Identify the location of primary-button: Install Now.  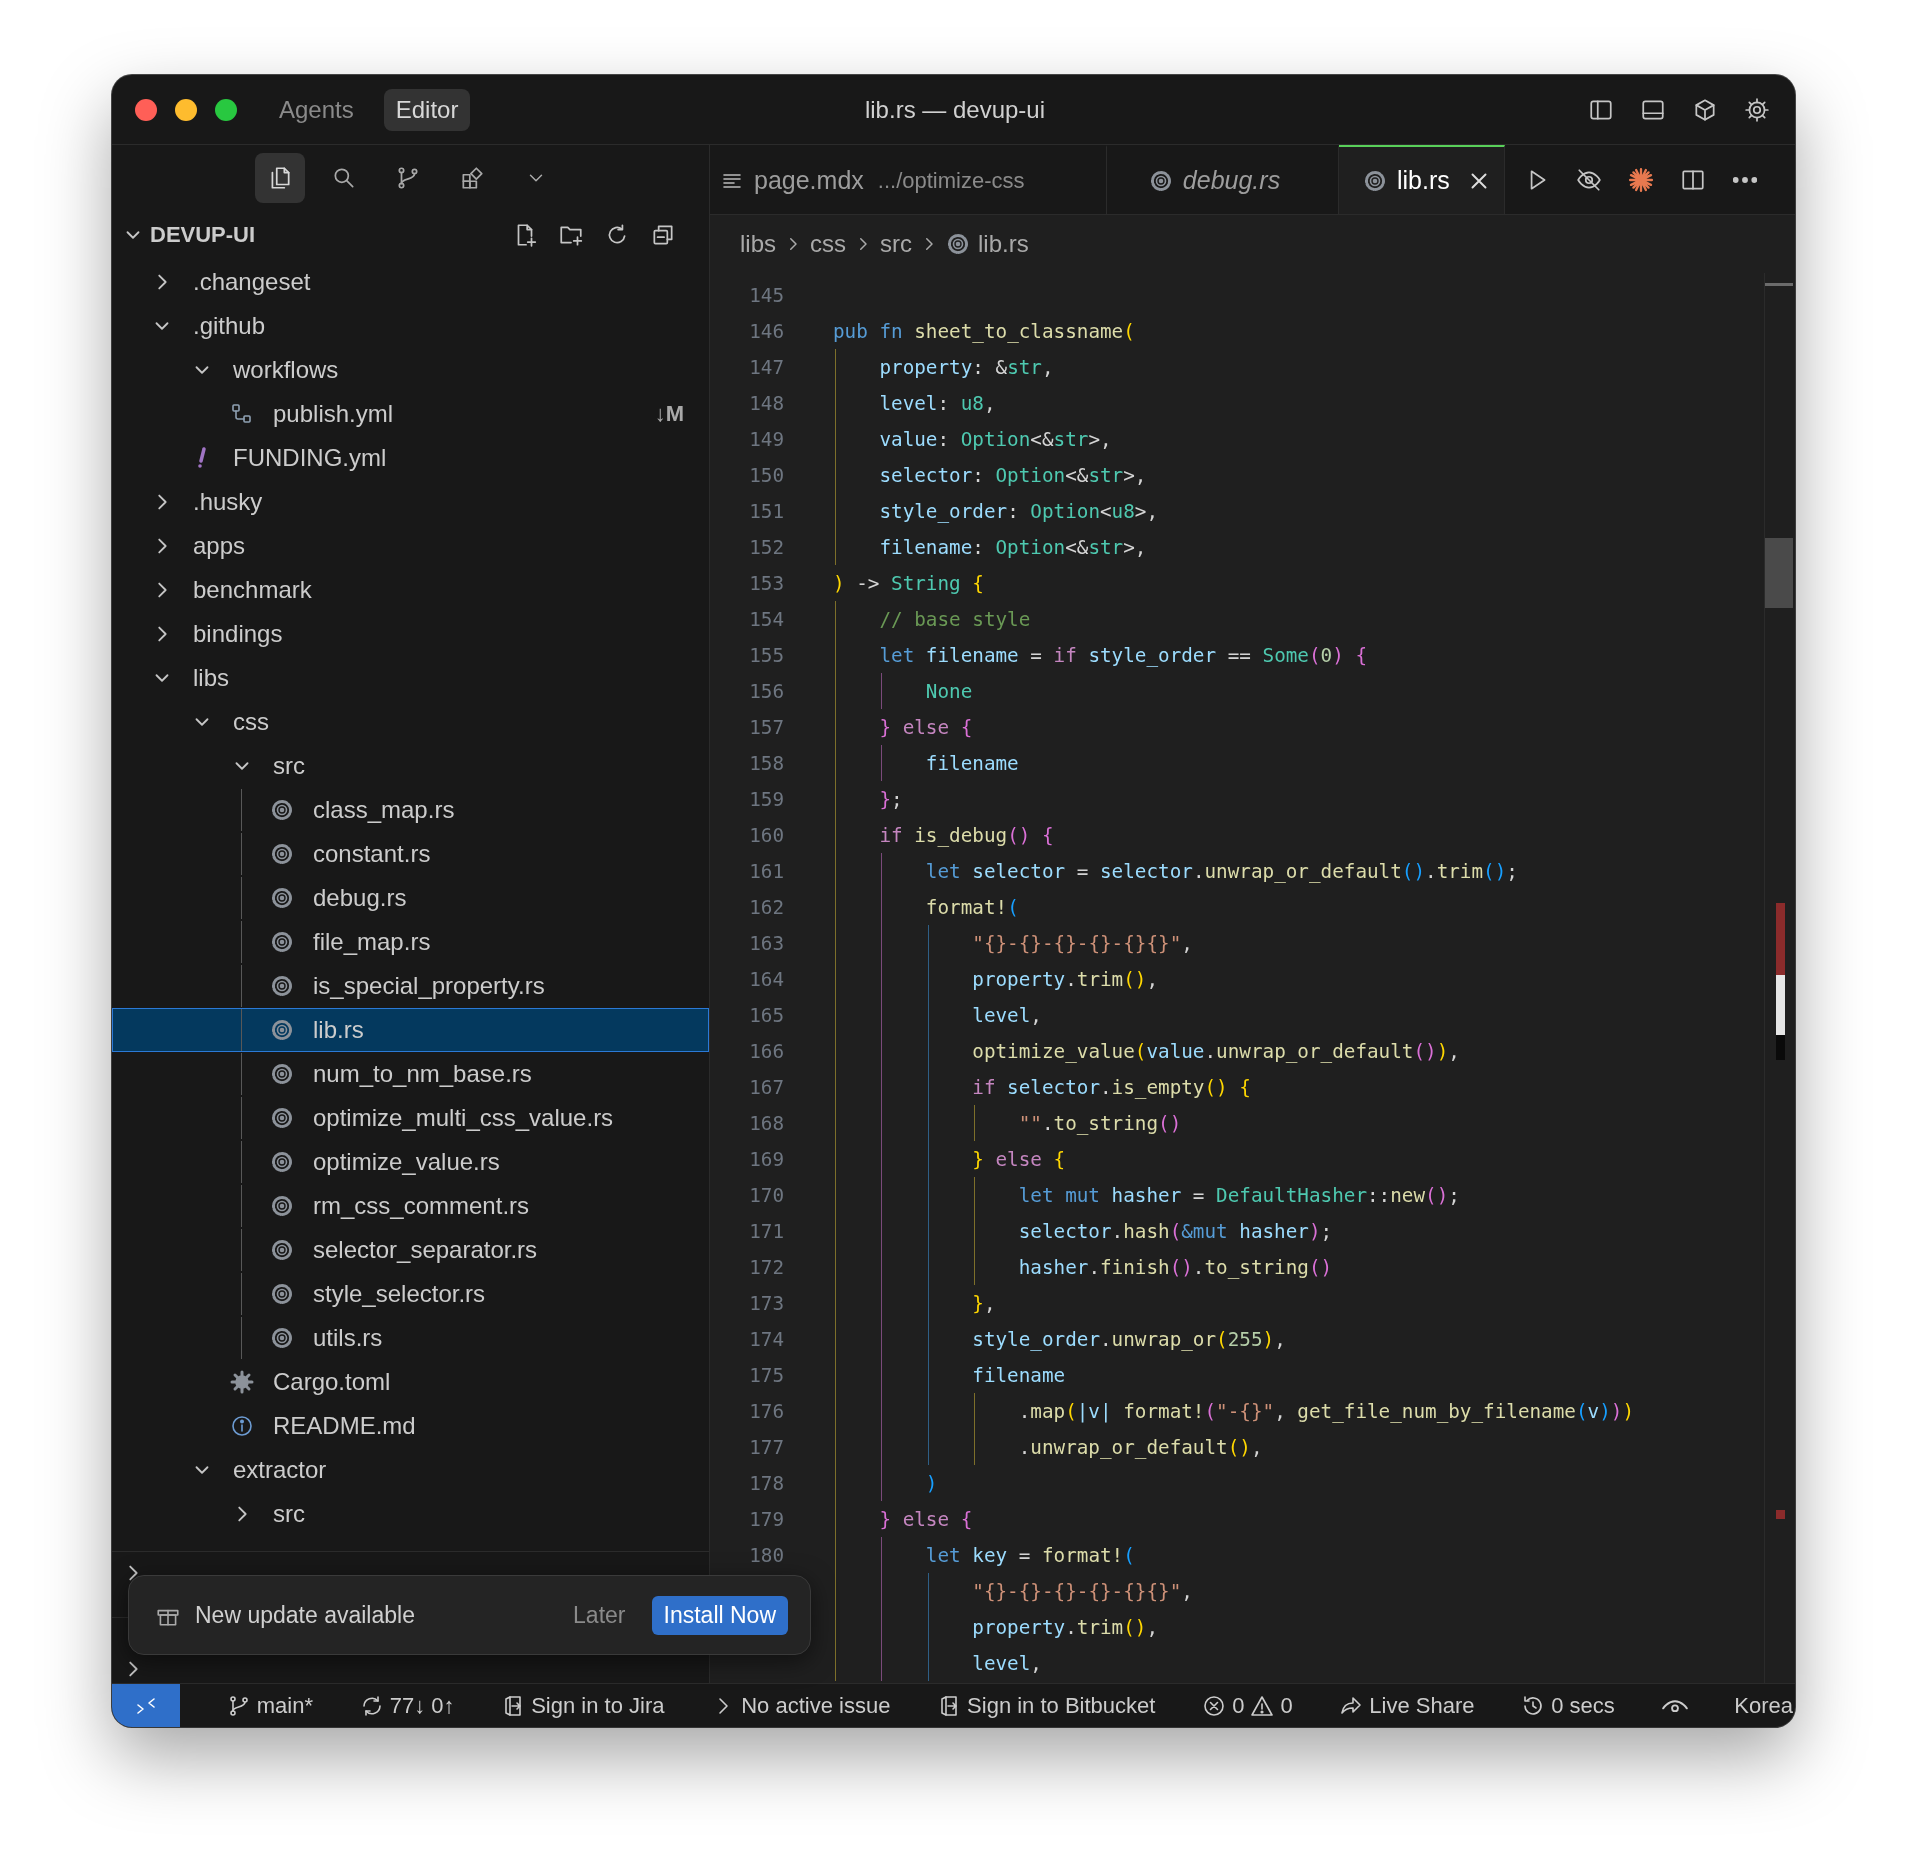
(719, 1615).